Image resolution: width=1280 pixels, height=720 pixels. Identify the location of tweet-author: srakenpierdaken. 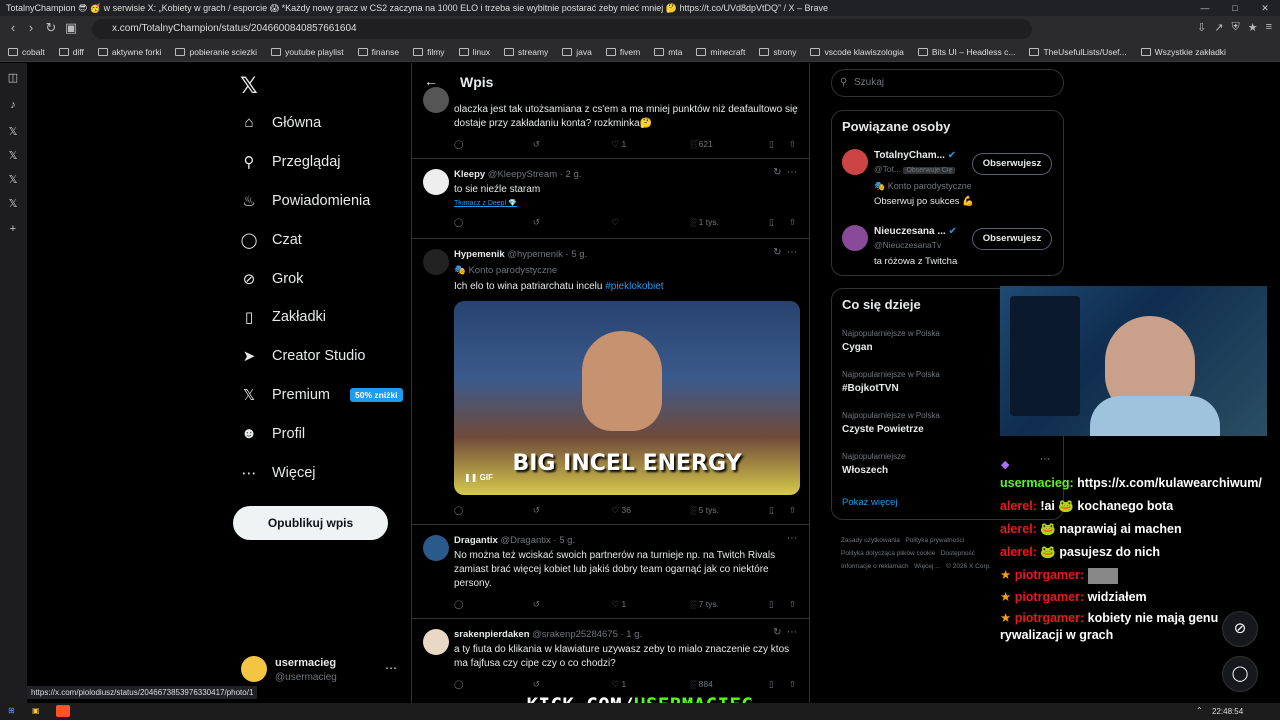
(492, 634).